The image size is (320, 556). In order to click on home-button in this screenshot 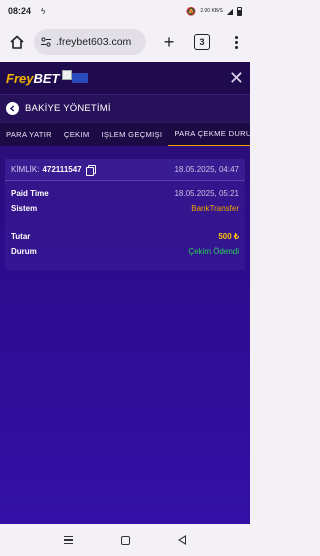, I will do `click(17, 42)`.